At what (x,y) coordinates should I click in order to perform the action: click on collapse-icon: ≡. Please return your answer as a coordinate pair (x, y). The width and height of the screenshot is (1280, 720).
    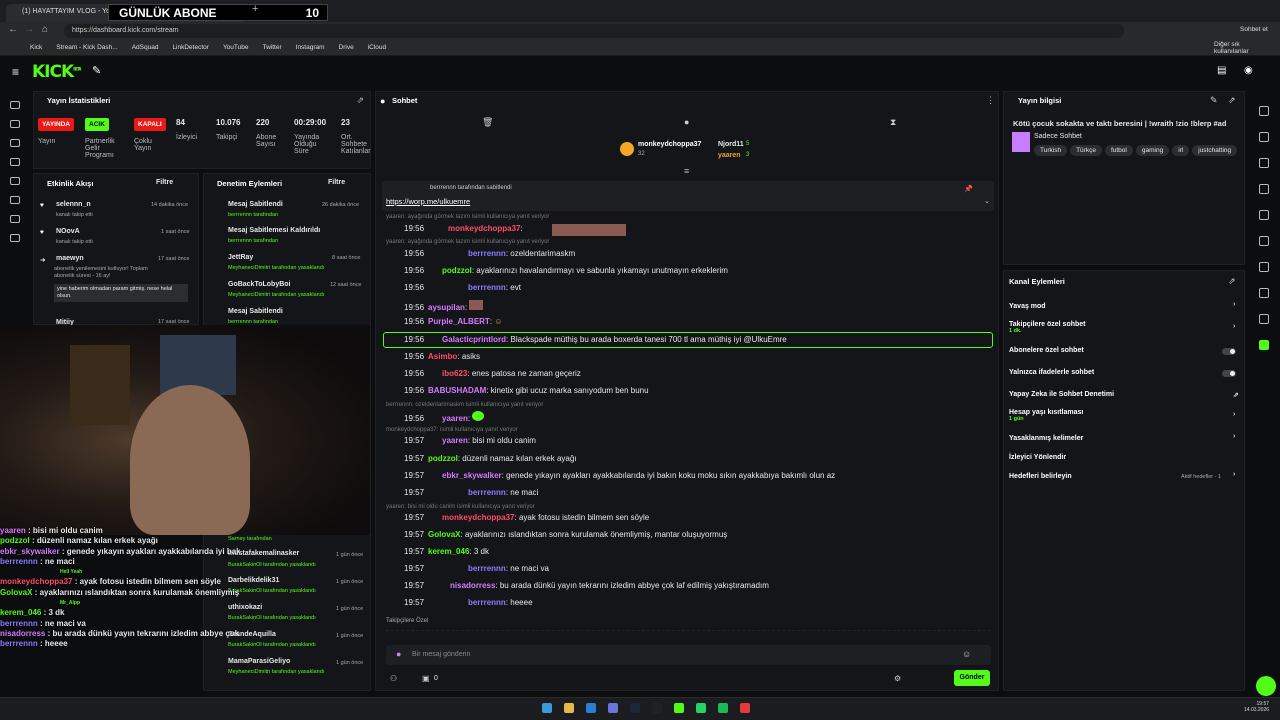
    Looking at the image, I should click on (686, 171).